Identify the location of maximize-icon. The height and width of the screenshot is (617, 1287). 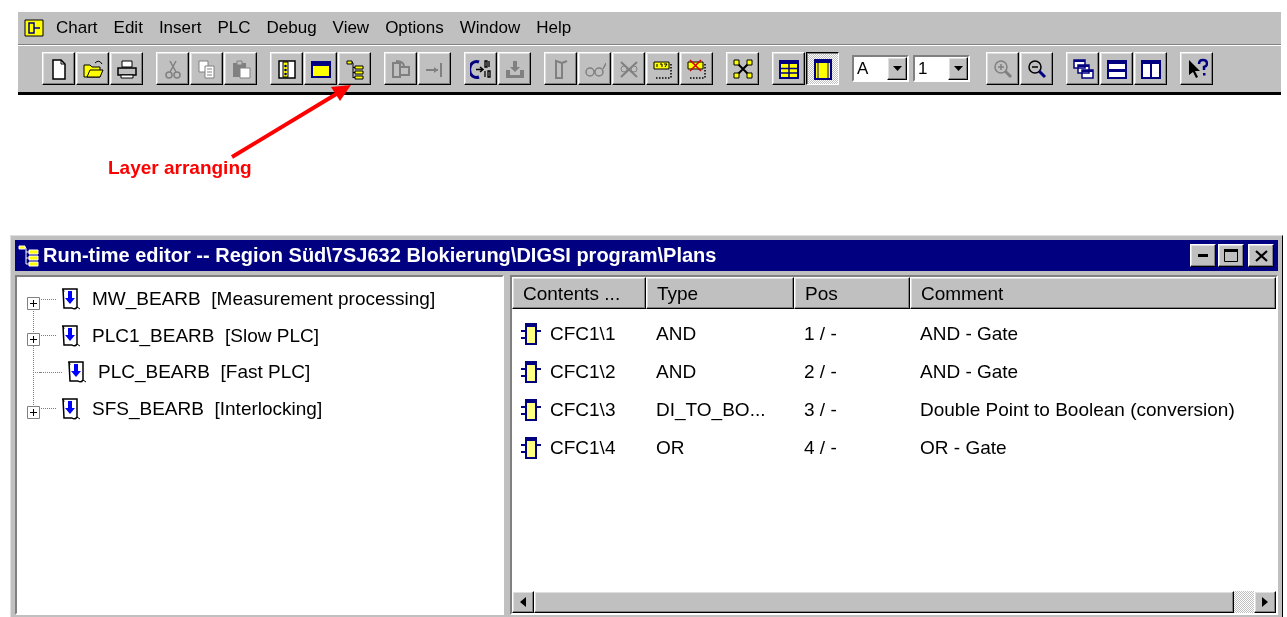
(1231, 255).